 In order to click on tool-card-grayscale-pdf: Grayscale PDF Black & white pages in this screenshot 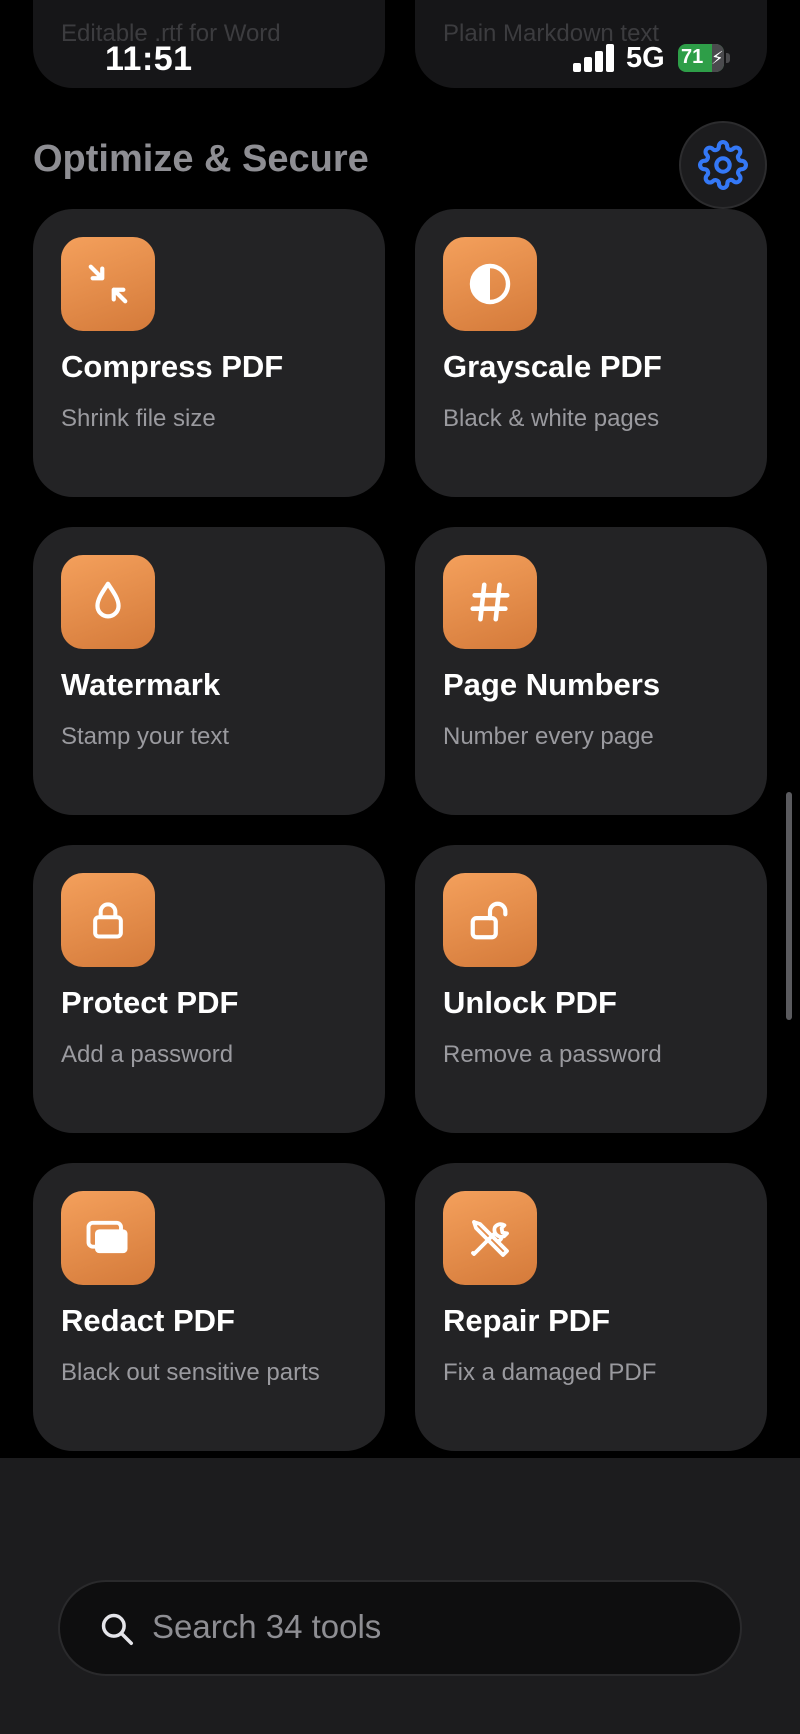, I will do `click(591, 353)`.